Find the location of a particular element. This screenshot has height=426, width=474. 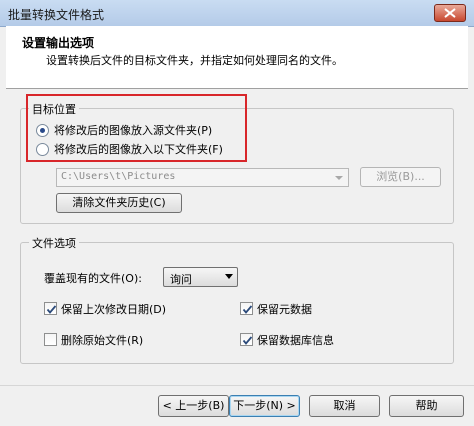

next-button: 下一步(N) > is located at coordinates (264, 406).